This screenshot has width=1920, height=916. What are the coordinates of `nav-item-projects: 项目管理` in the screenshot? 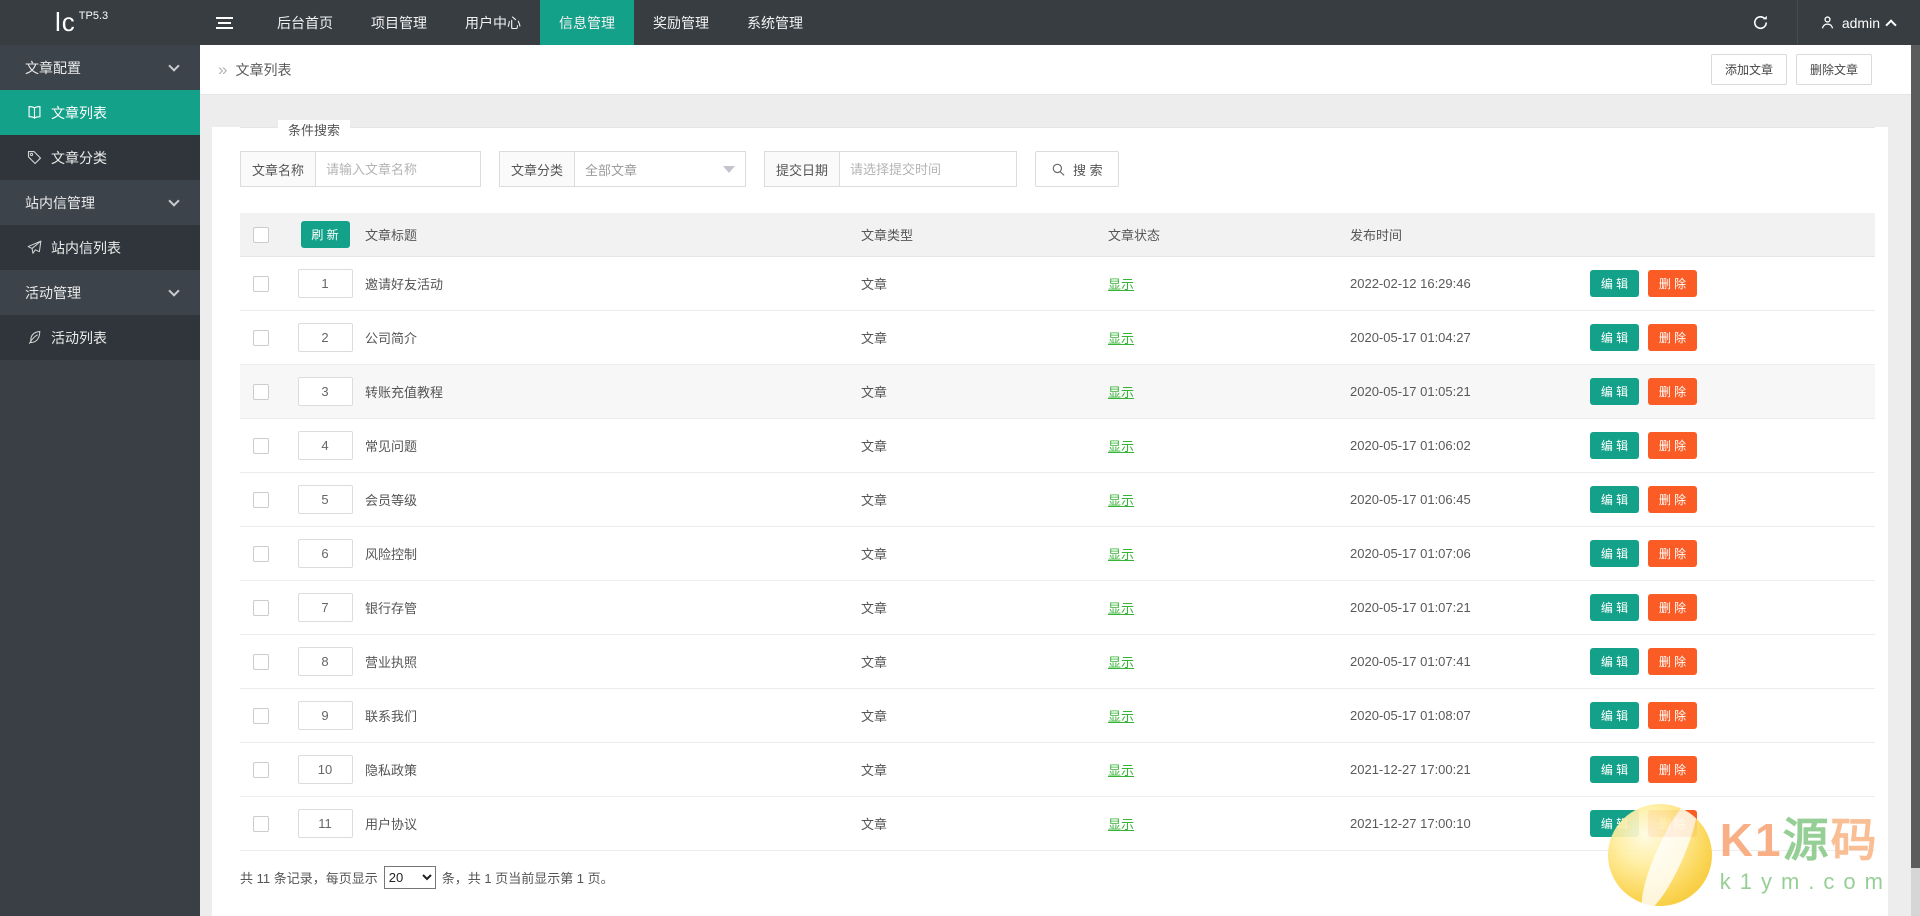 It's located at (399, 22).